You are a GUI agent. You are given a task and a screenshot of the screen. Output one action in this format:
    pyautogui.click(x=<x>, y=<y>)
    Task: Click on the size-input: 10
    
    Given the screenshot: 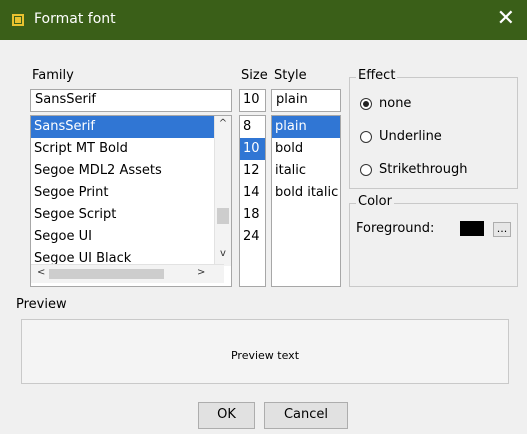 What is the action you would take?
    pyautogui.click(x=252, y=100)
    